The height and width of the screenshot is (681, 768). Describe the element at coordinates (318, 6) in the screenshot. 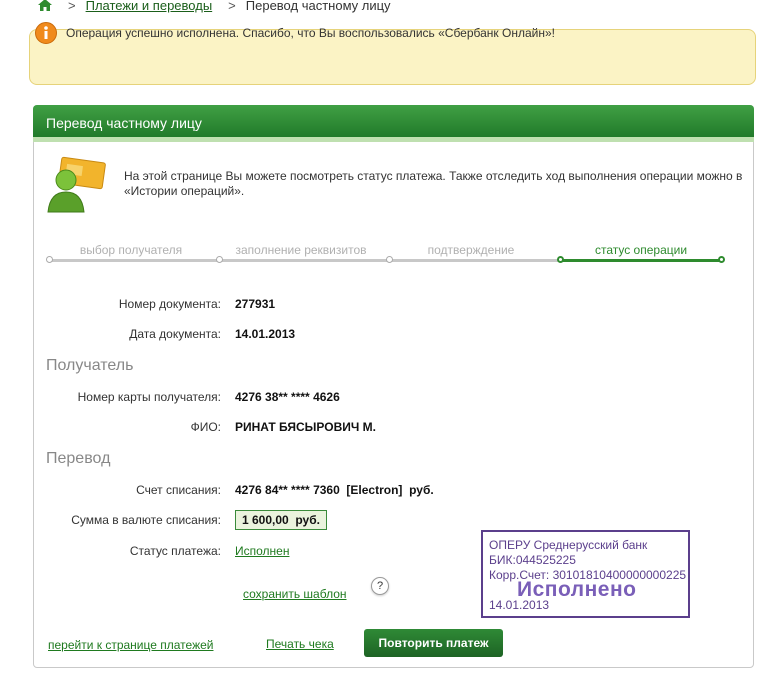

I see `breadcrumb-current: Перевод частному лицу` at that location.